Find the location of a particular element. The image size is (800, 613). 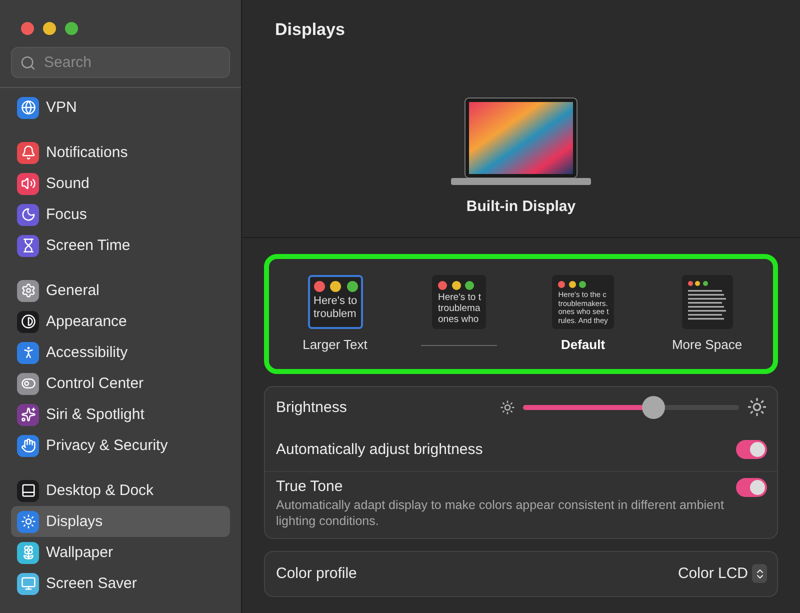

preview-text: troublem is located at coordinates (336, 314).